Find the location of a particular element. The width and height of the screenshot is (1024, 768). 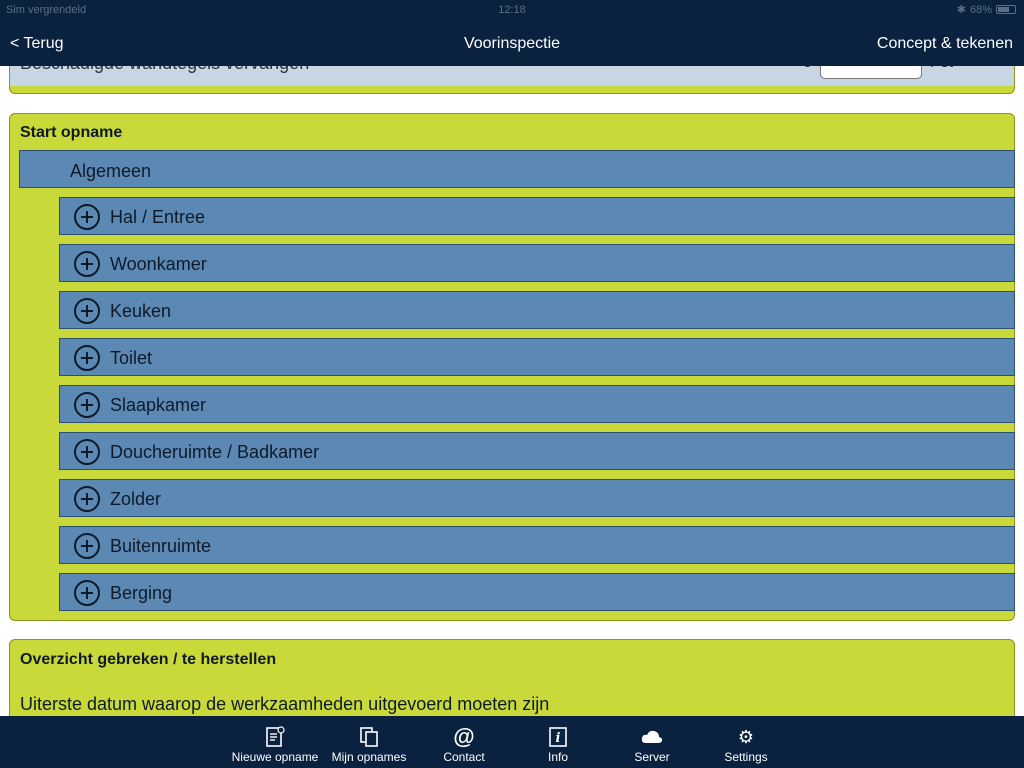

tab-server: Server is located at coordinates (652, 742).